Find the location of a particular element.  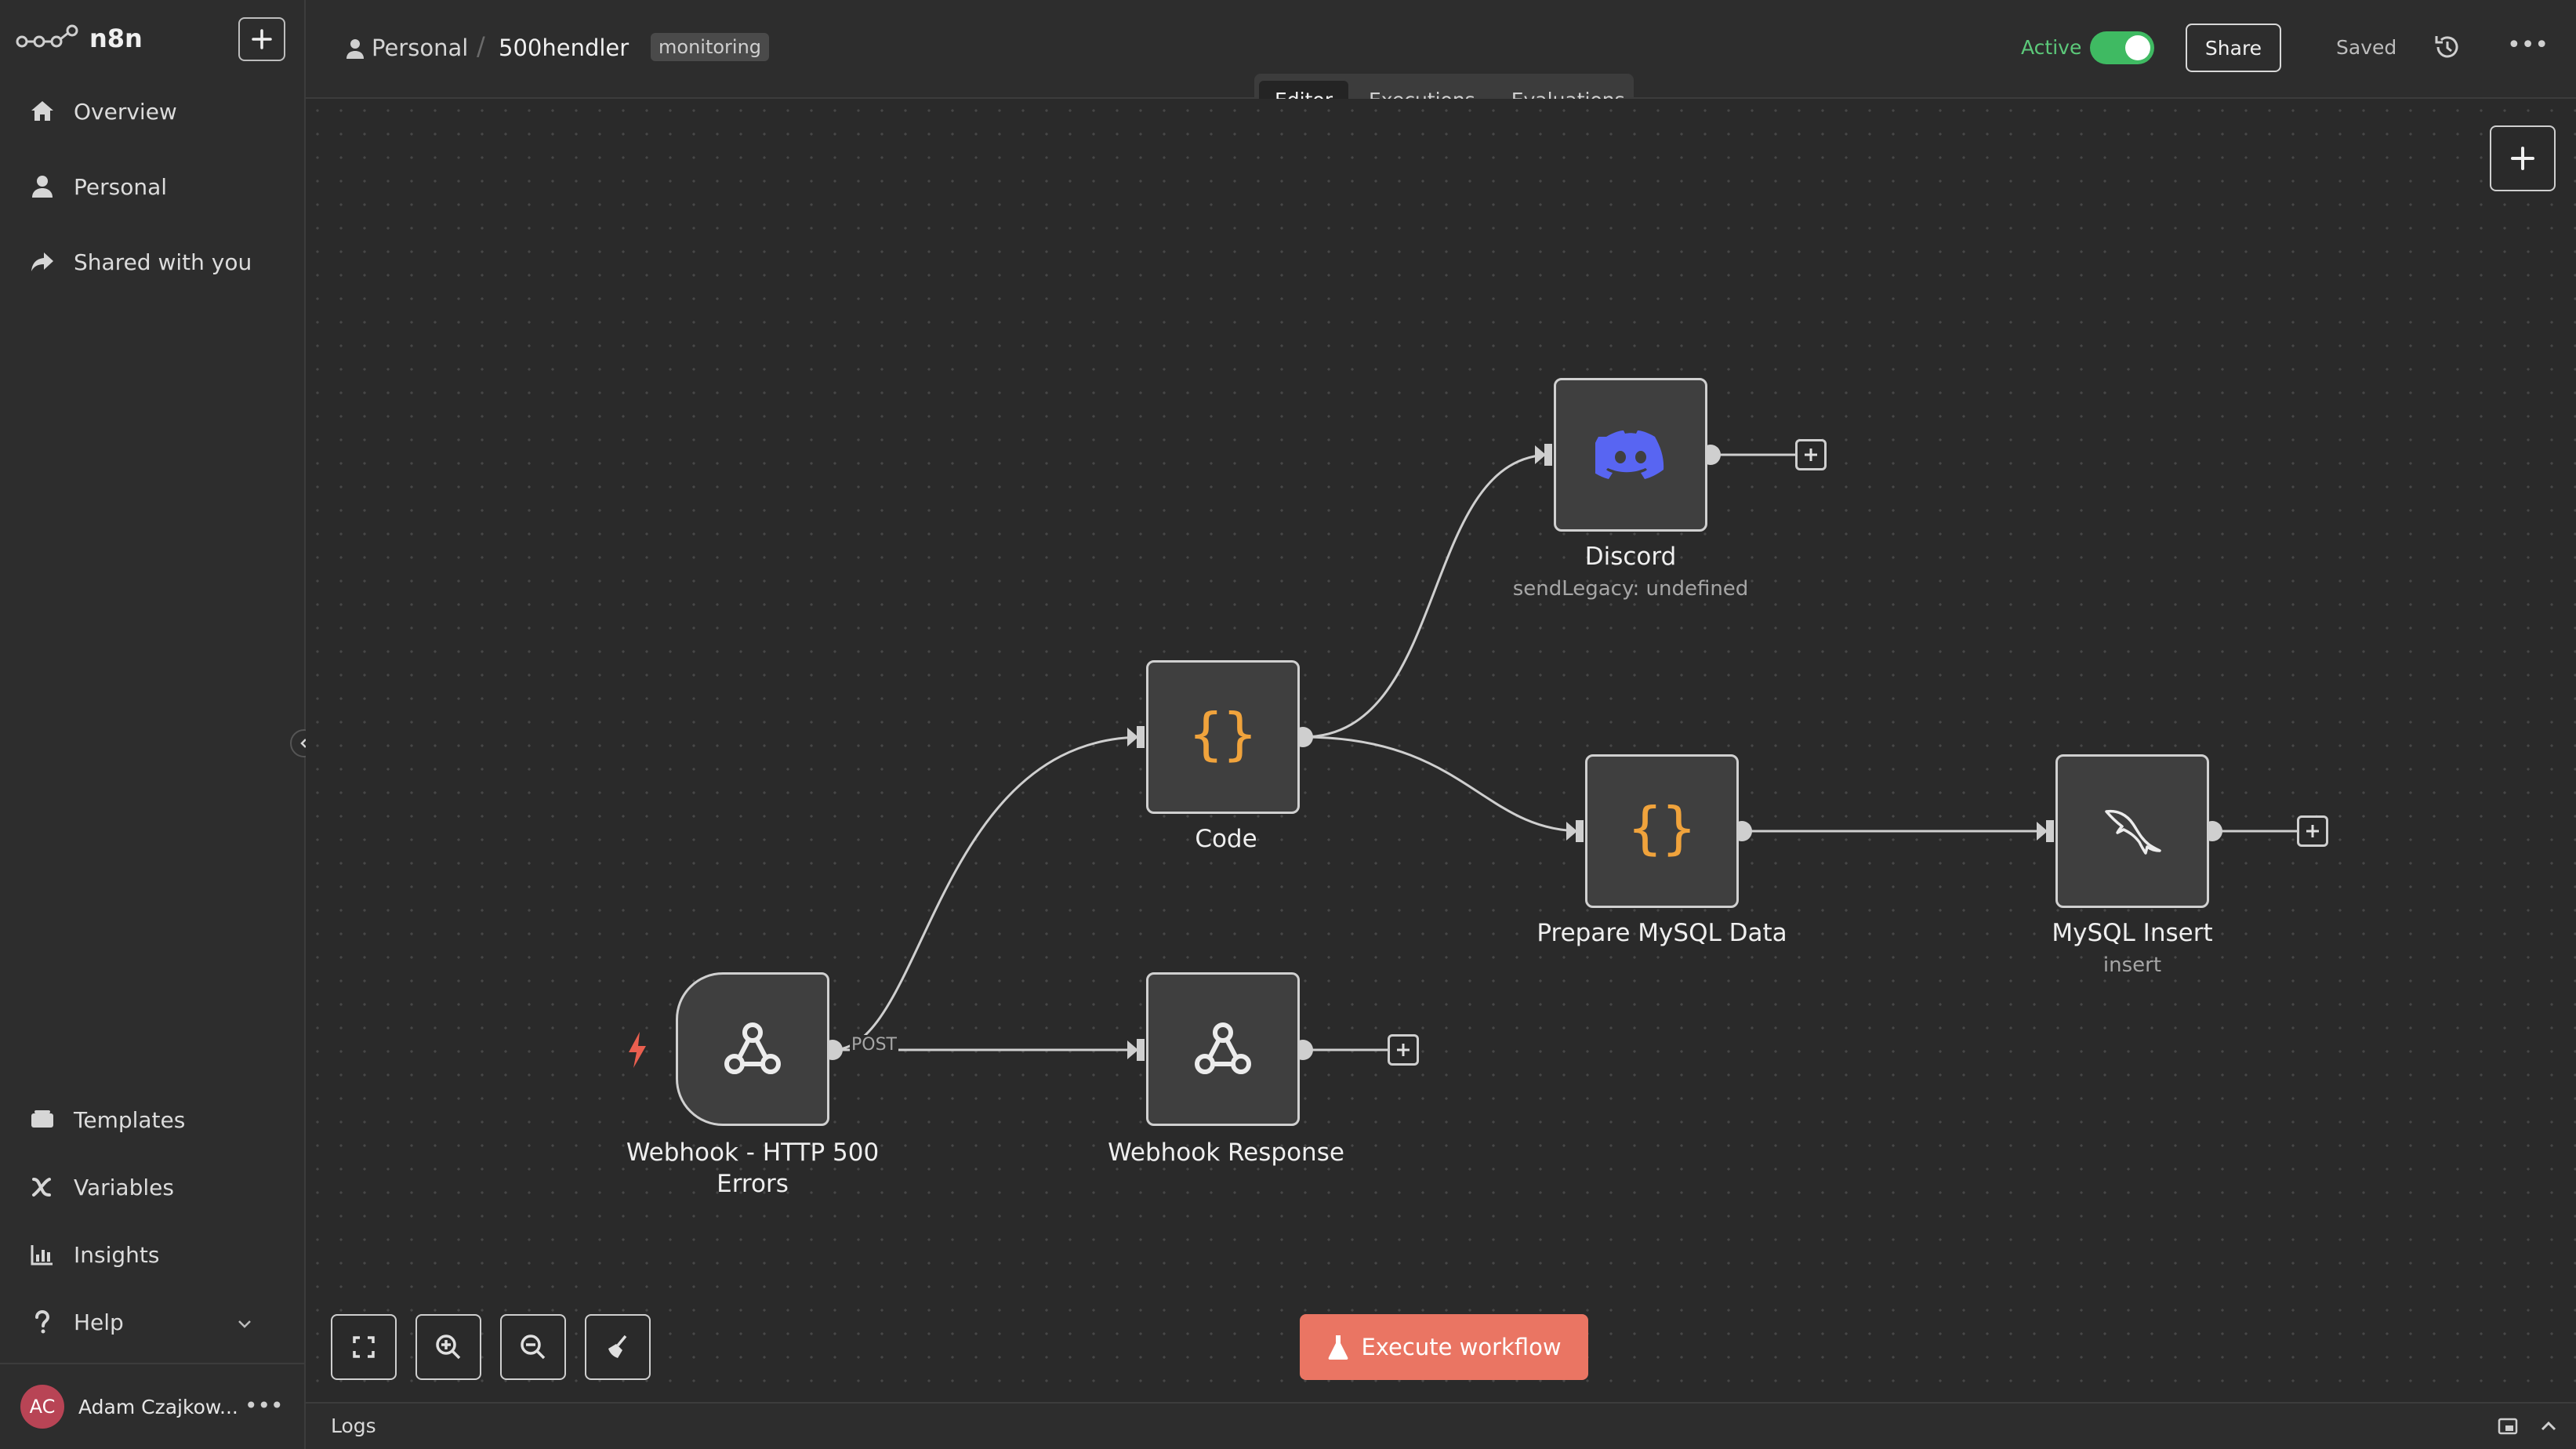

sidebar-item-help: Help is located at coordinates (76, 1322).